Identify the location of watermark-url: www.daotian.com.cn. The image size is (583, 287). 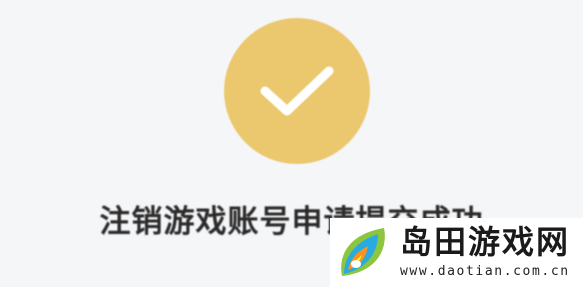
(485, 271).